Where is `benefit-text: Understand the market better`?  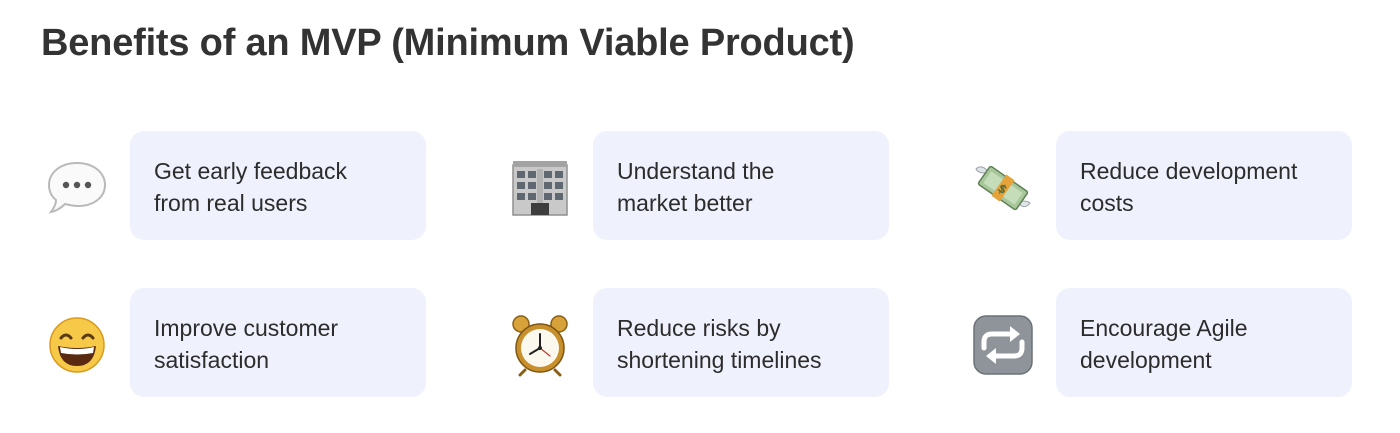 benefit-text: Understand the market better is located at coordinates (696, 187).